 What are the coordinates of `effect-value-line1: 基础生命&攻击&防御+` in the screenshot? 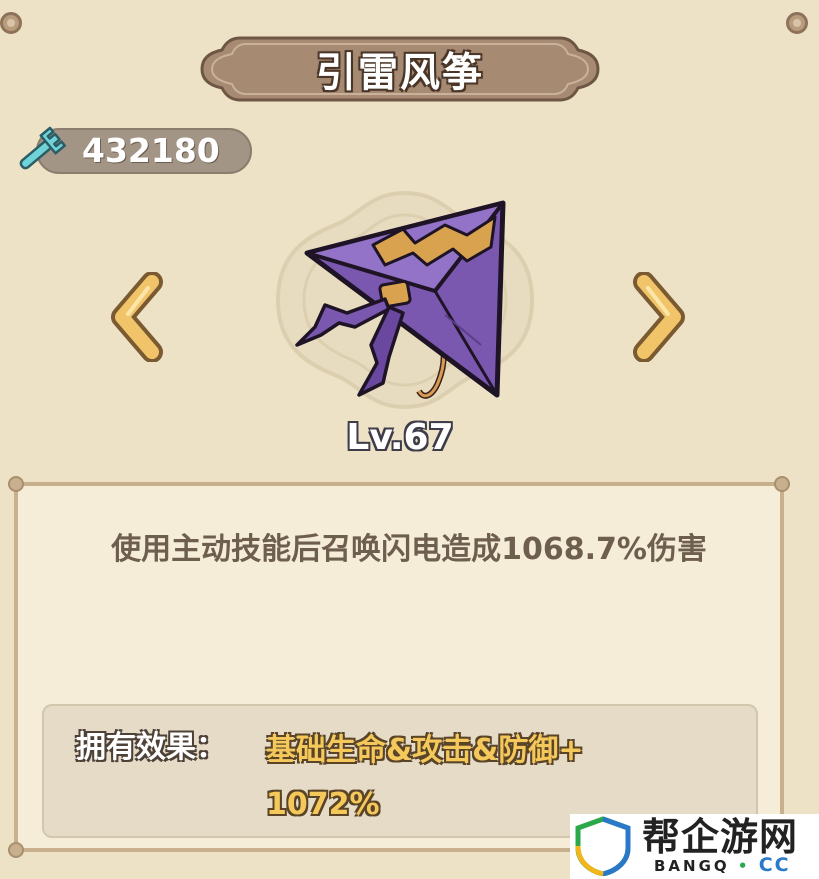 It's located at (425, 750).